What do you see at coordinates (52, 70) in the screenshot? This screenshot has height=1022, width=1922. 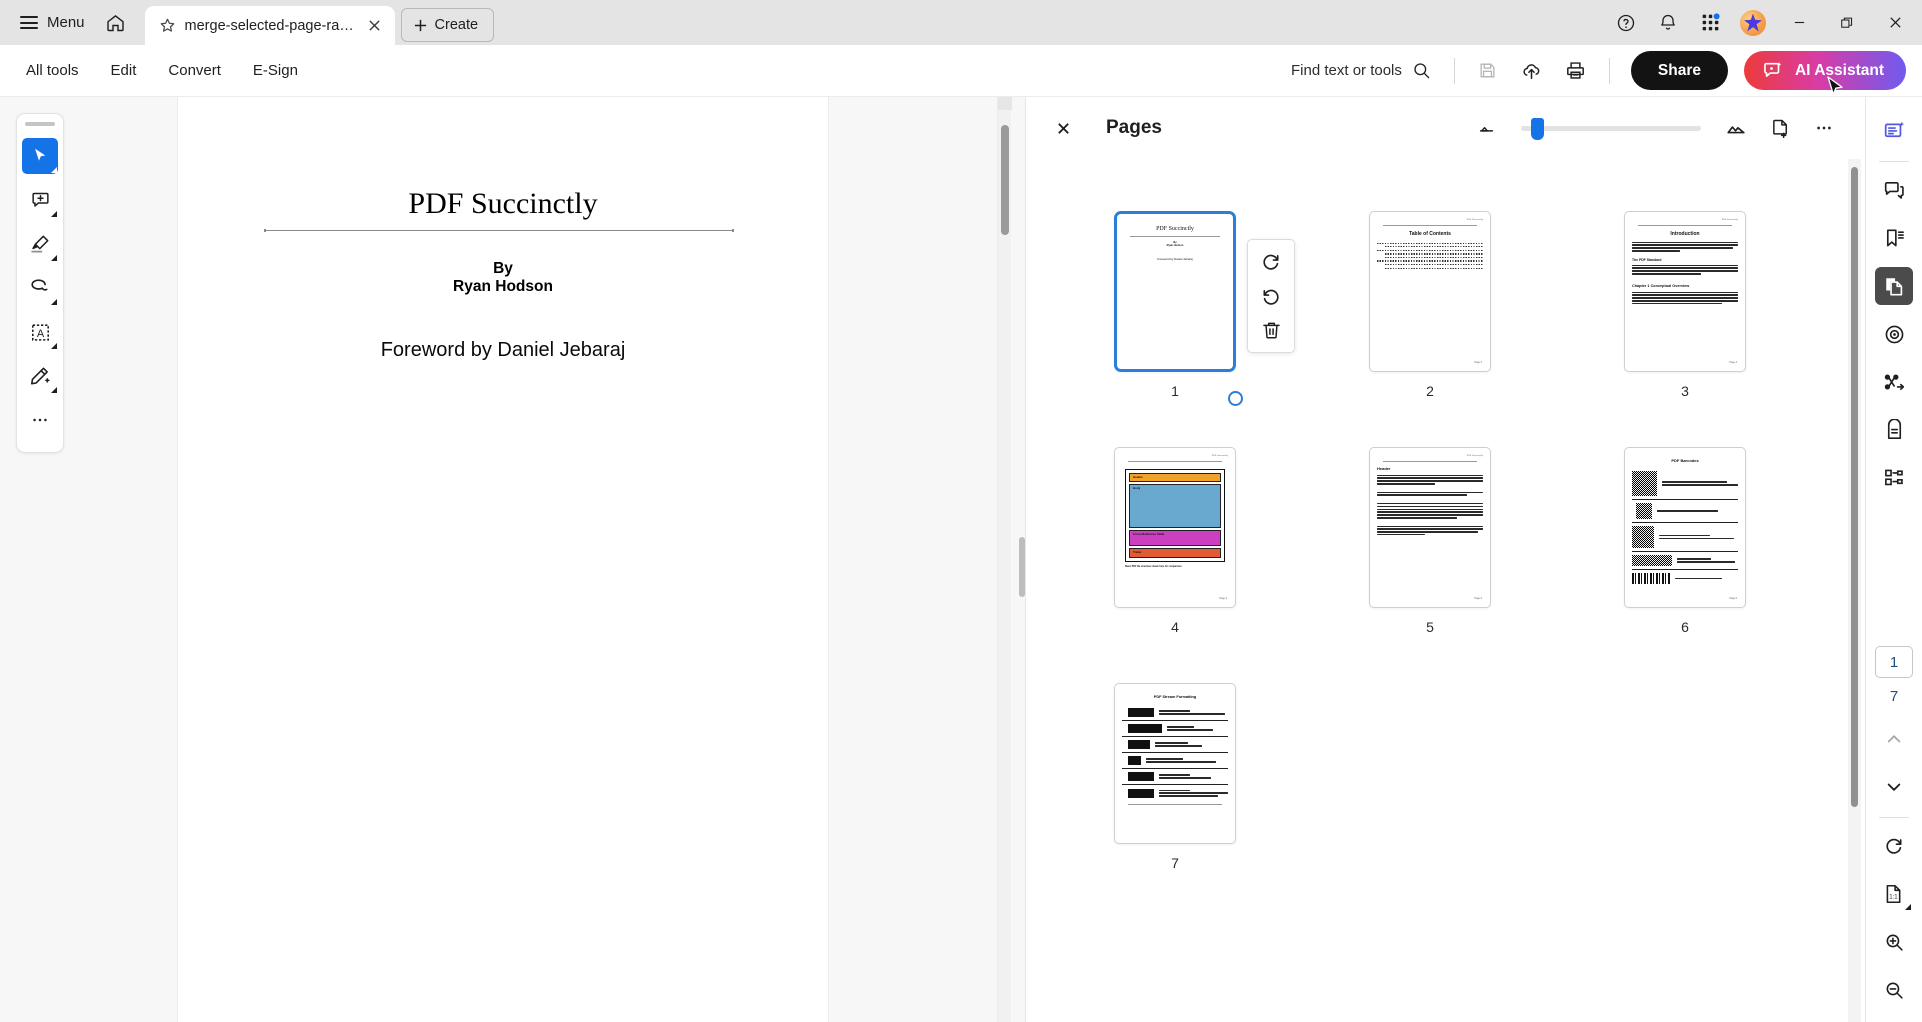 I see `menu-item-all-tools: All tools` at bounding box center [52, 70].